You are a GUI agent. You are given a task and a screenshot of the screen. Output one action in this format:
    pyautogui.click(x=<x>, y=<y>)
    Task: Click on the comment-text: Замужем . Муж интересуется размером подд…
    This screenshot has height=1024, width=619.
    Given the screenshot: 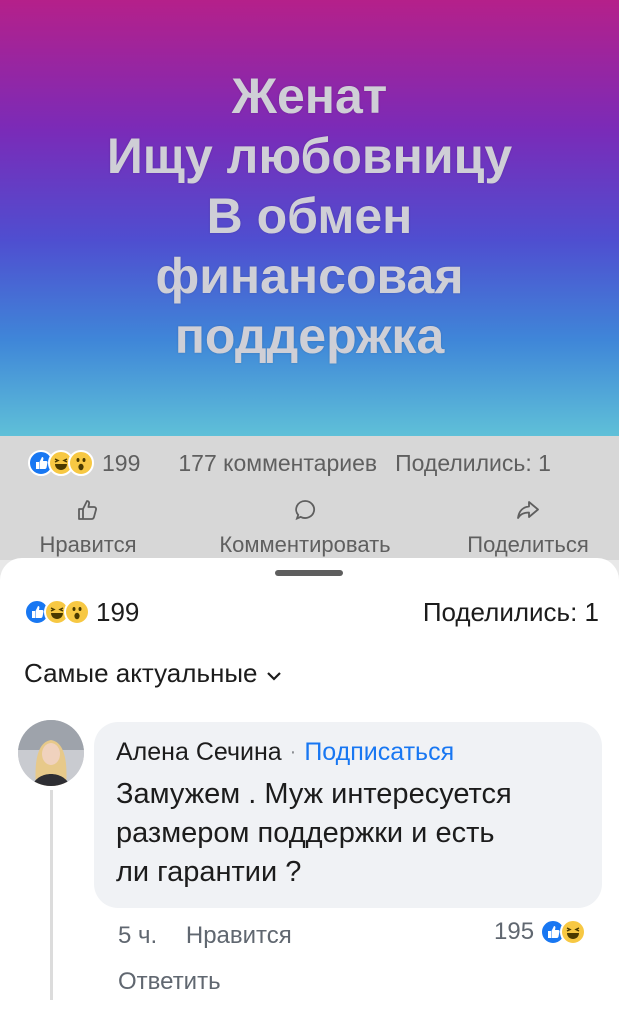 What is the action you would take?
    pyautogui.click(x=348, y=833)
    